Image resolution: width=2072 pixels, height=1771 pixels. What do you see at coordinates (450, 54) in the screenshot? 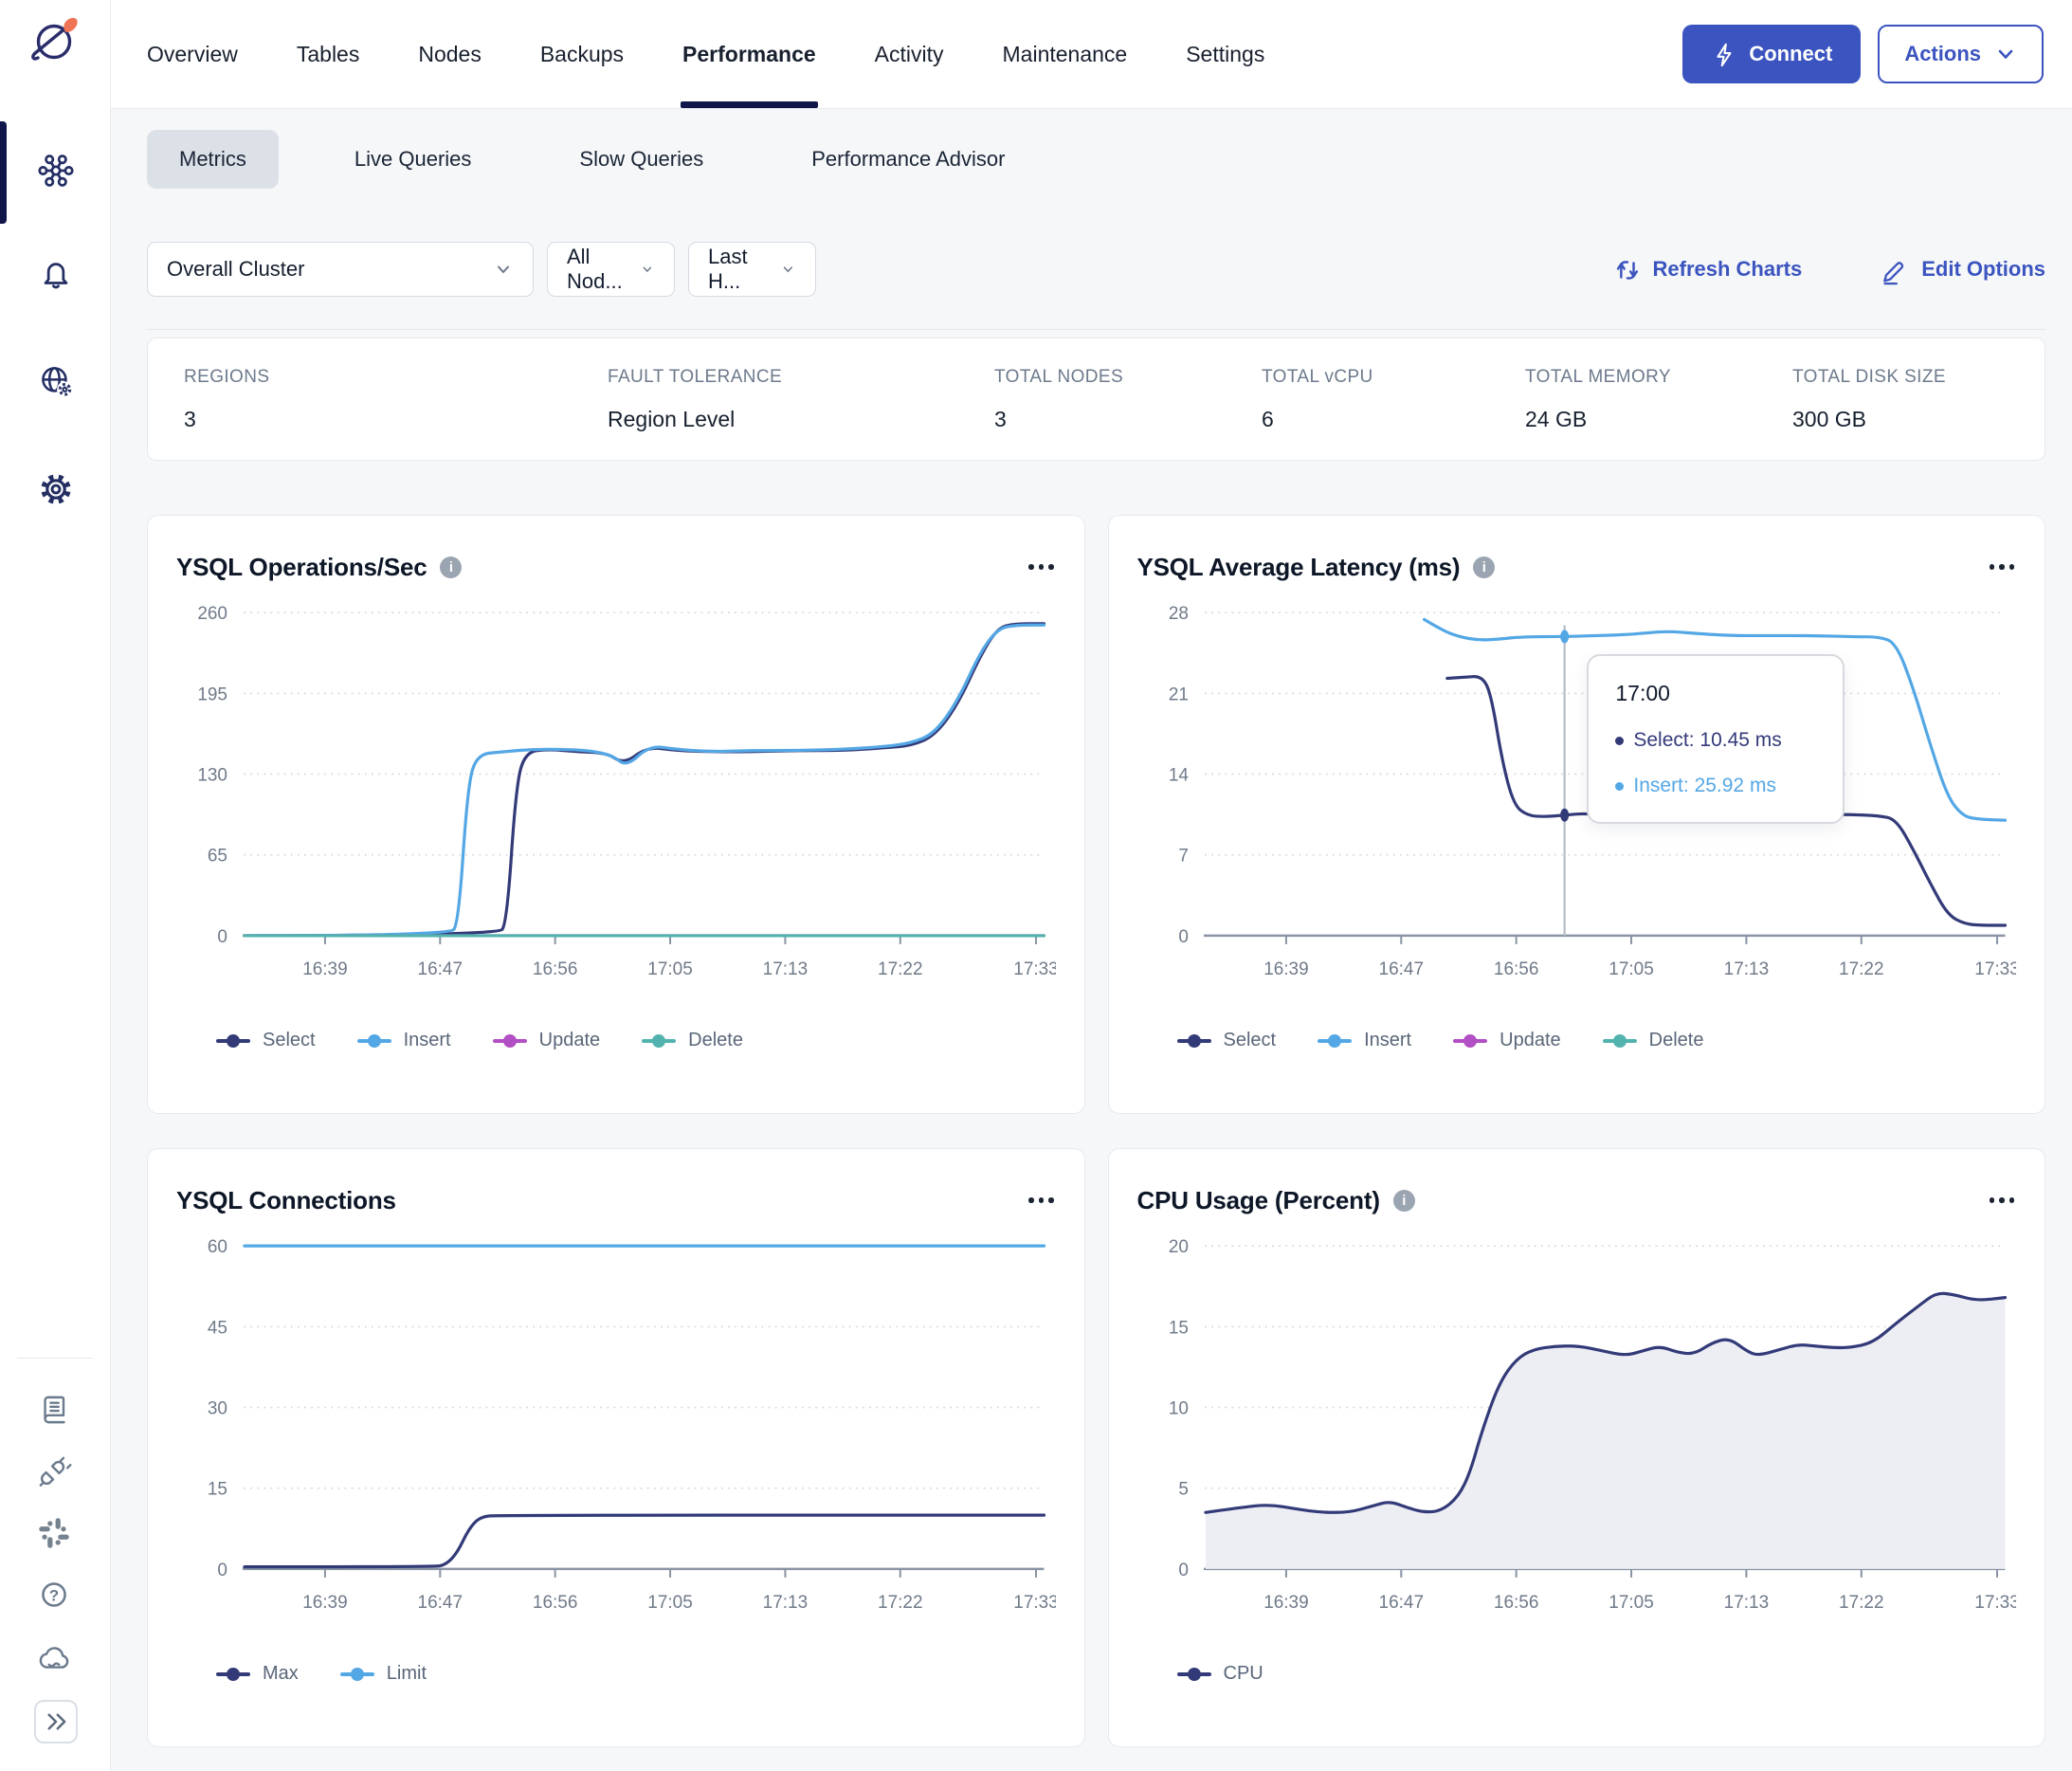
I see `tab-nodes: Nodes` at bounding box center [450, 54].